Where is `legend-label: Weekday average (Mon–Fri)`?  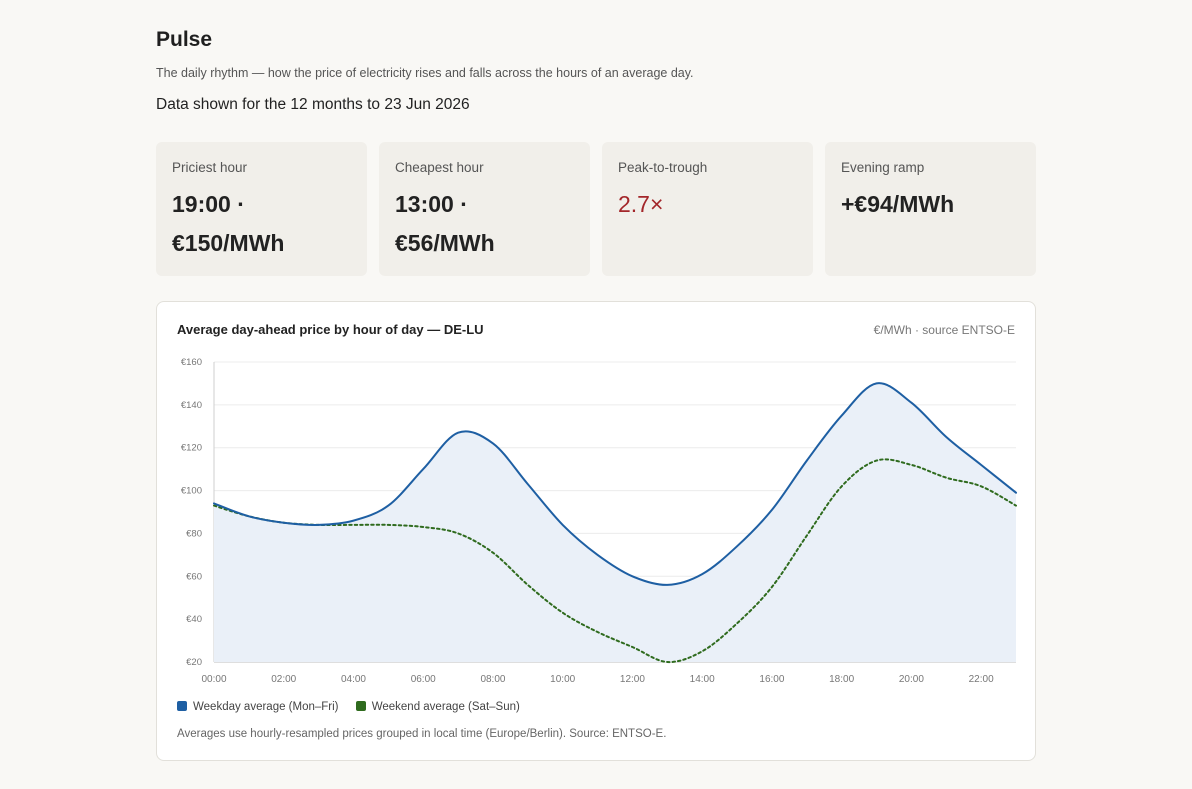
legend-label: Weekday average (Mon–Fri) is located at coordinates (266, 707).